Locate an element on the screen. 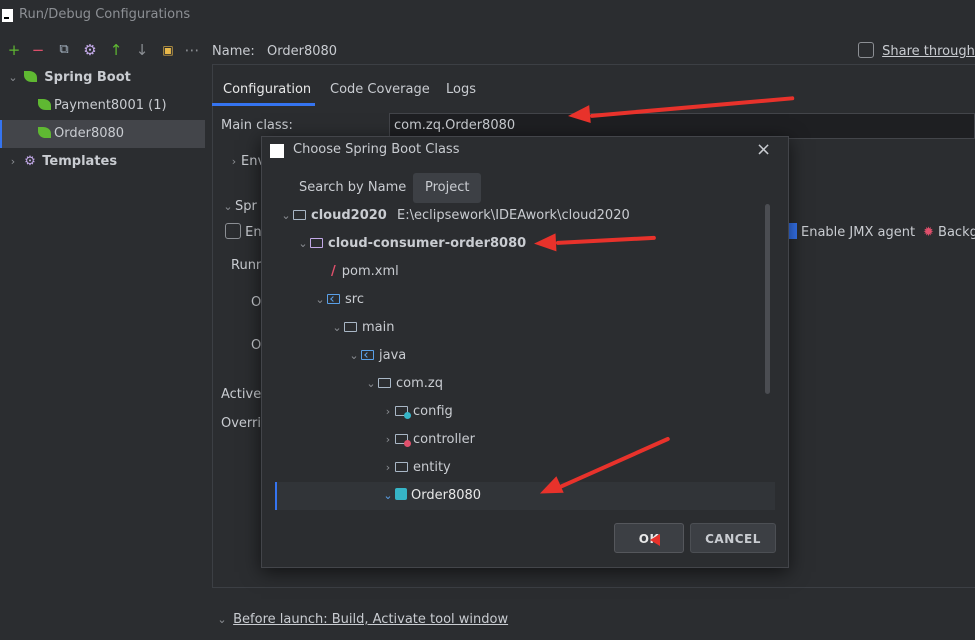  dialog-title-bar: Choose Spring Boot Class × is located at coordinates (526, 151).